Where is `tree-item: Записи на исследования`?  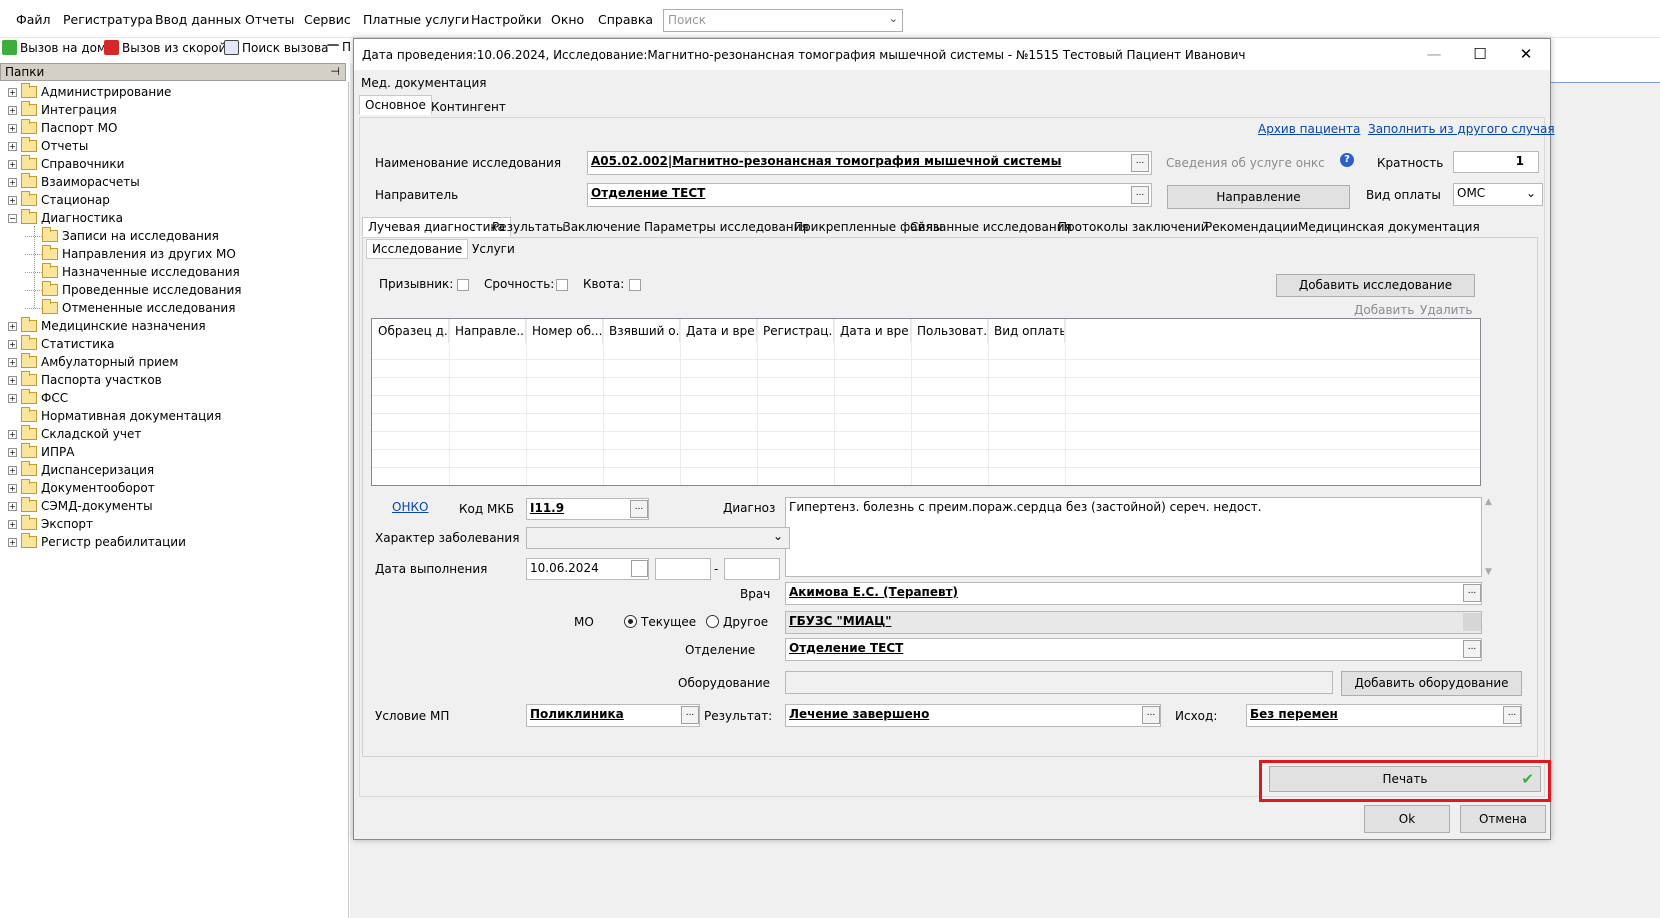 tree-item: Записи на исследования is located at coordinates (122, 236).